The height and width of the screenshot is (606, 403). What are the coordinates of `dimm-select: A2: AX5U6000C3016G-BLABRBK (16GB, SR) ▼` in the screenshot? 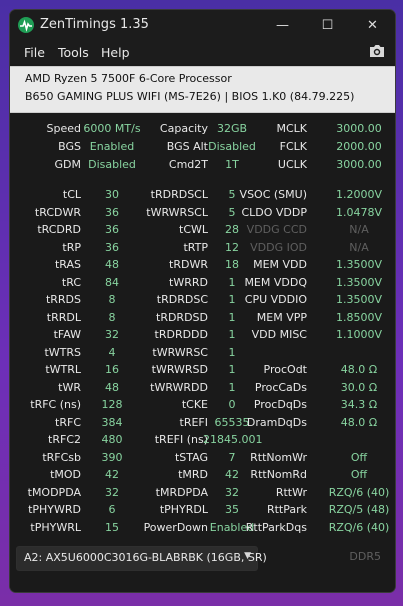 It's located at (141, 558).